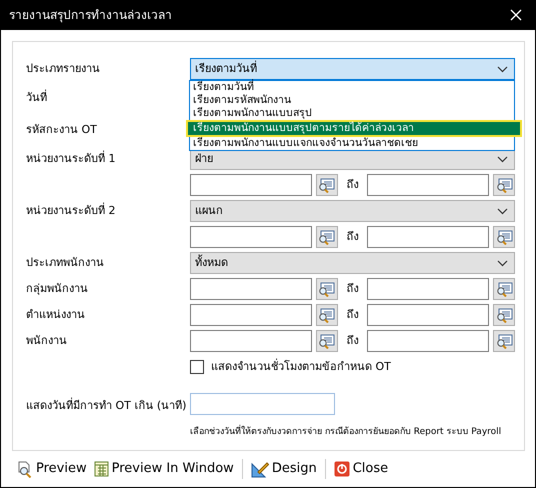 This screenshot has height=488, width=536. What do you see at coordinates (52, 469) in the screenshot?
I see `preview-button: Preview` at bounding box center [52, 469].